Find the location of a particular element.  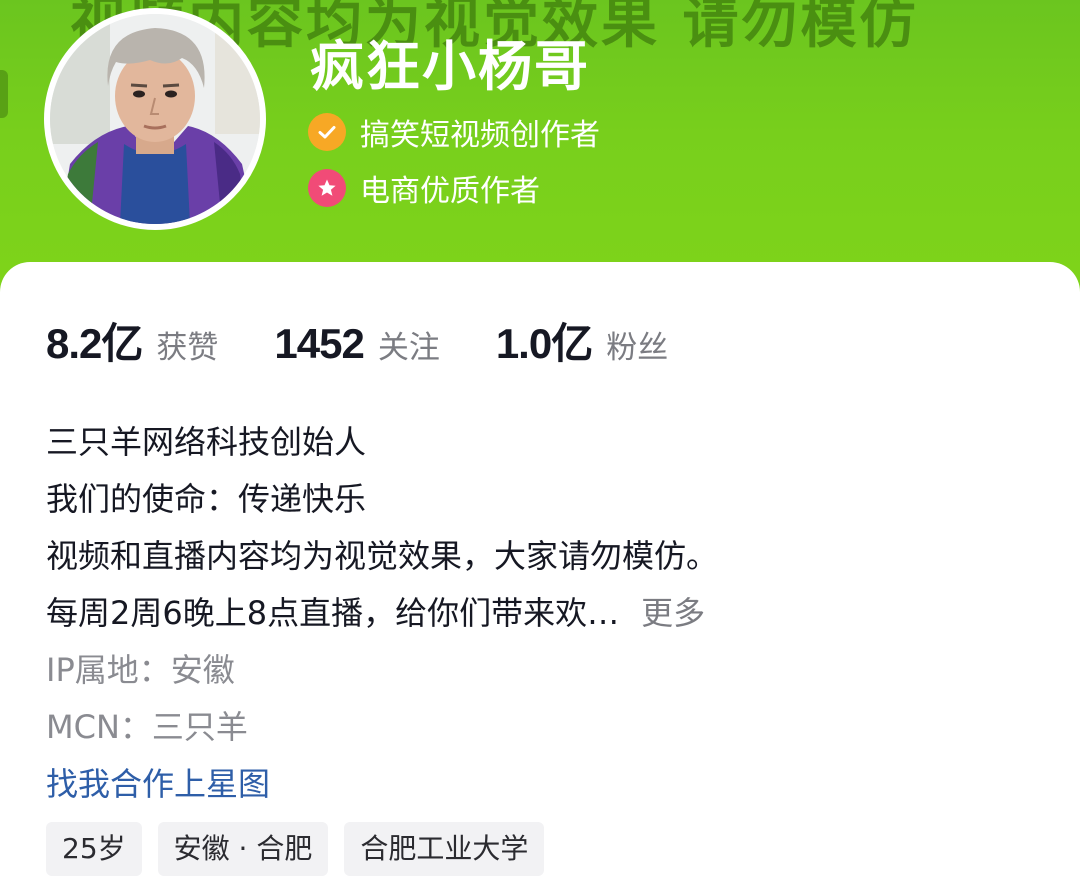

followers-count: 1.0亿 is located at coordinates (544, 343).